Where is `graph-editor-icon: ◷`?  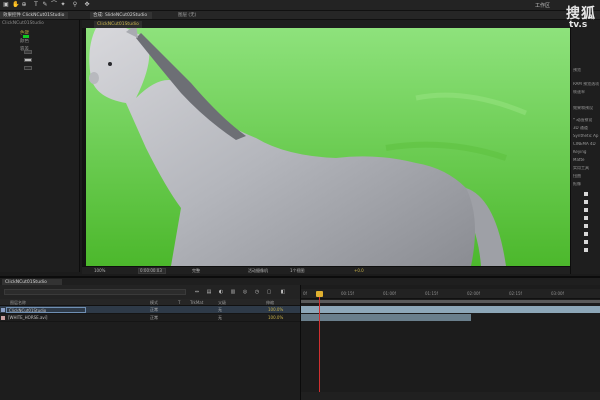 graph-editor-icon: ◷ is located at coordinates (257, 292).